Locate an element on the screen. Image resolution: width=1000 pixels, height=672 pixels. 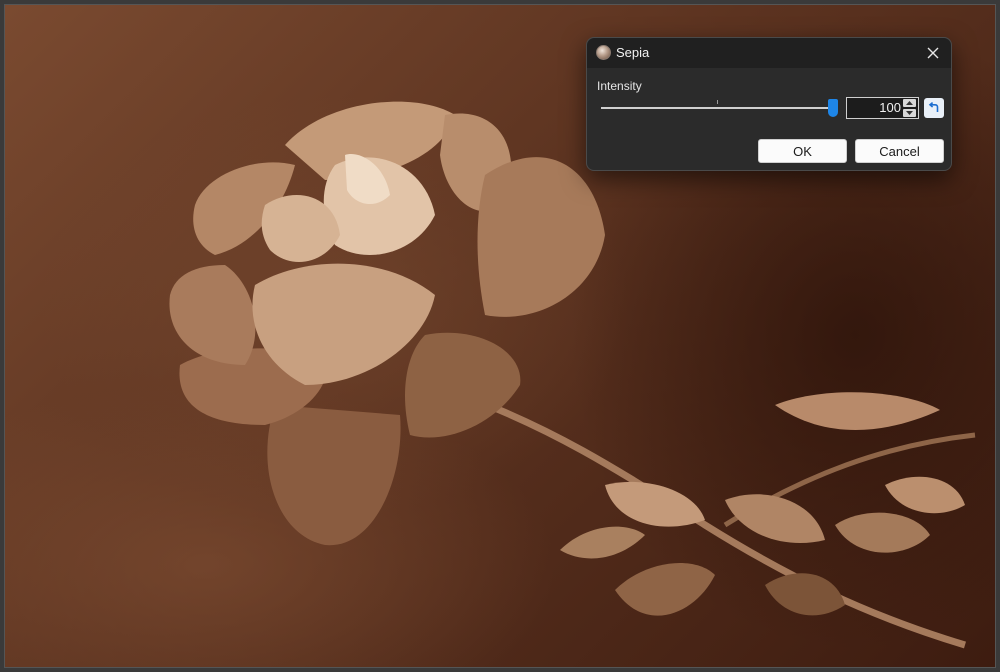
close-icon is located at coordinates (933, 53).